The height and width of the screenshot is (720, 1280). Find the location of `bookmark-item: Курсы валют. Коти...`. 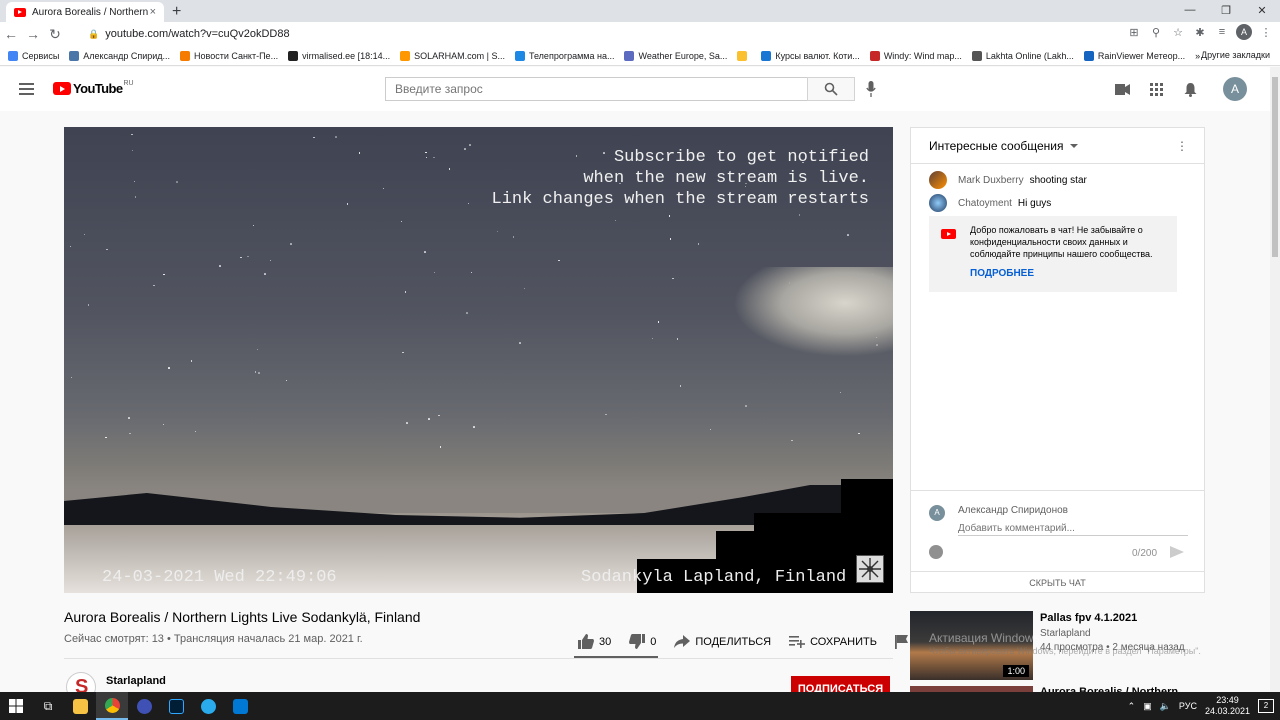

bookmark-item: Курсы валют. Коти... is located at coordinates (810, 55).